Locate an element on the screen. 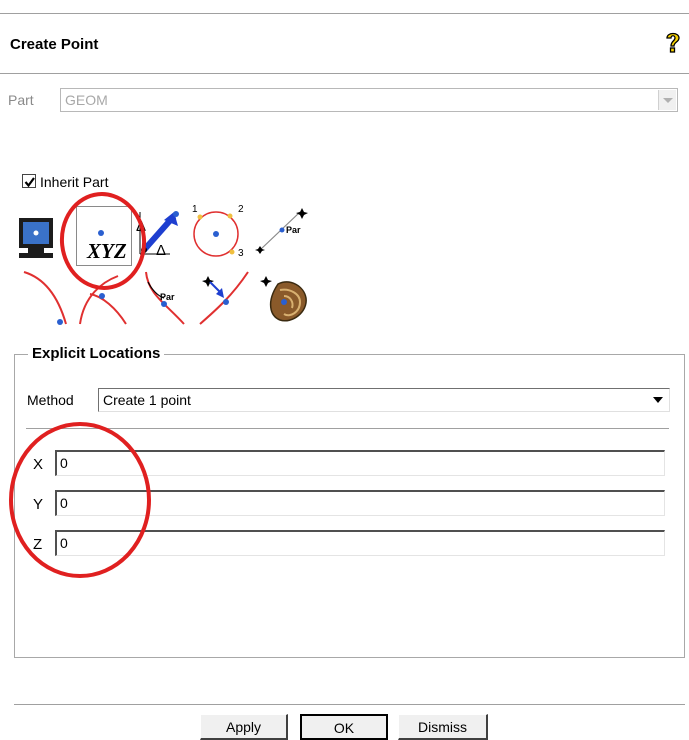  par-label-line: Par is located at coordinates (293, 230).